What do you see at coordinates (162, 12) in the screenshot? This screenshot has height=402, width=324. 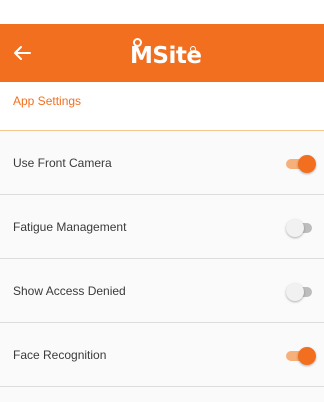 I see `status-bar` at bounding box center [162, 12].